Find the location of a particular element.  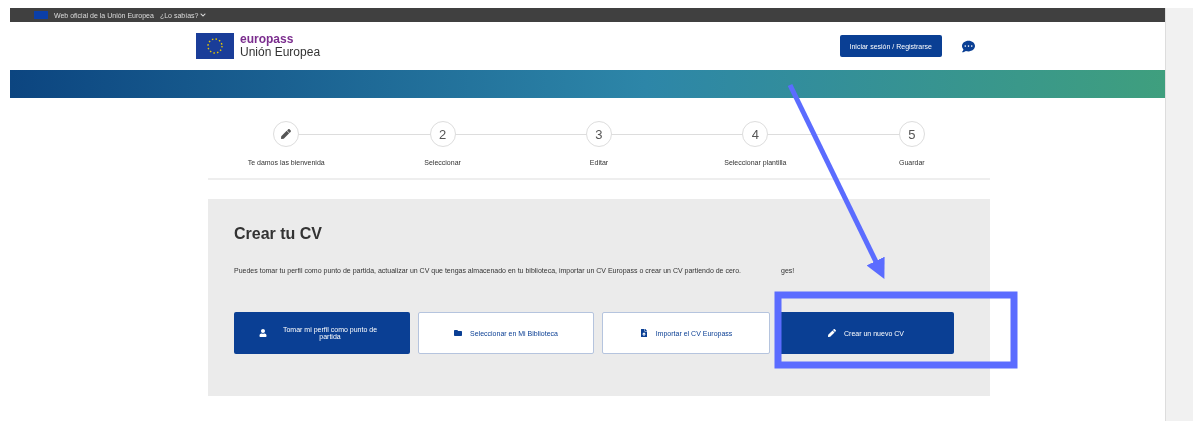

brand-name: europass is located at coordinates (267, 39).